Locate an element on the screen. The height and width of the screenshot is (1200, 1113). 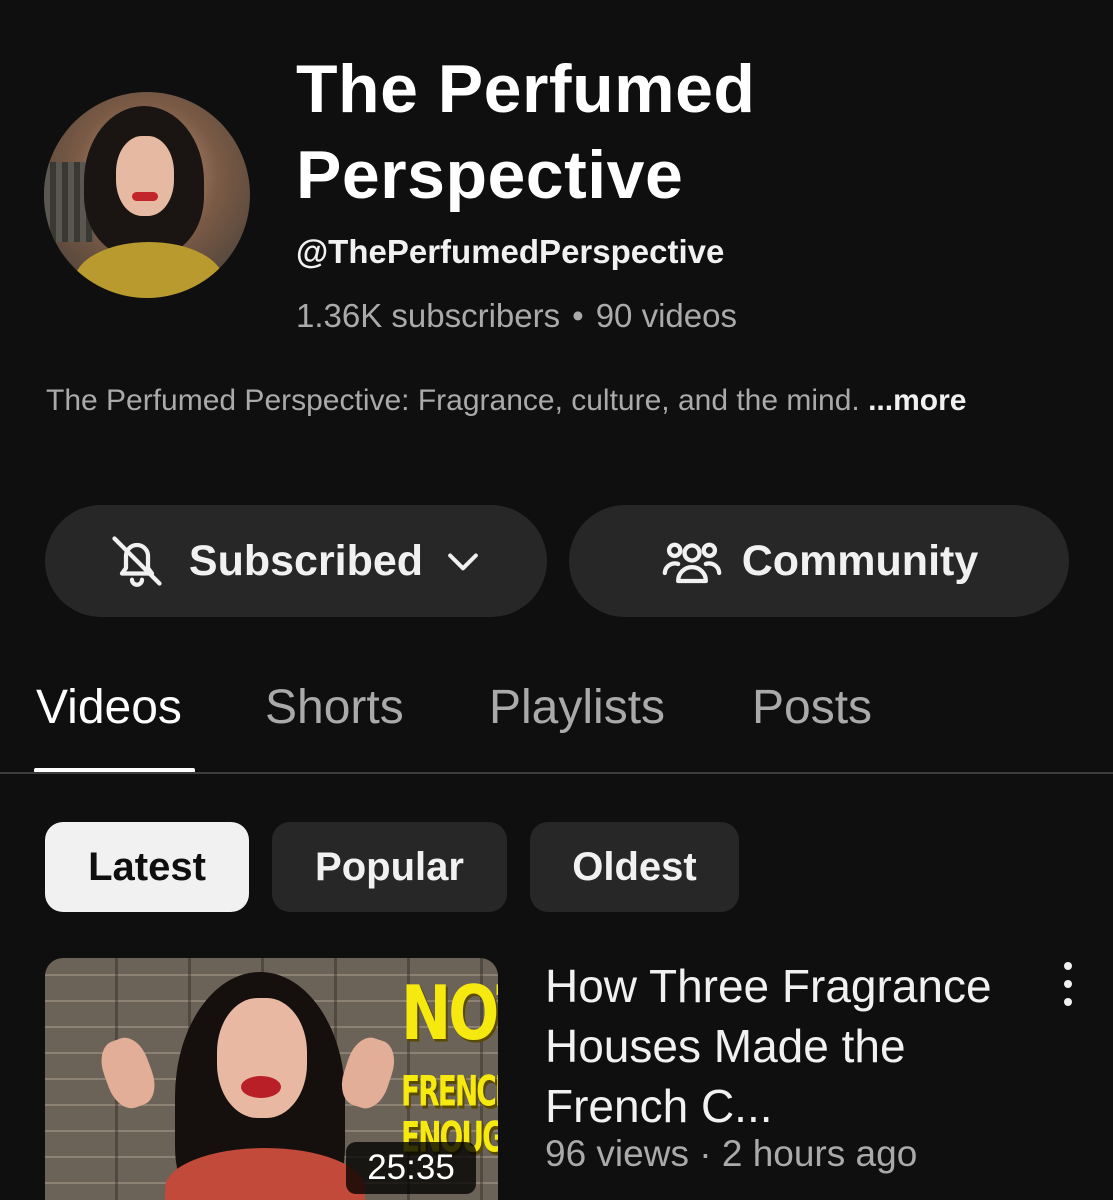
thumbnail-face is located at coordinates (262, 1058).